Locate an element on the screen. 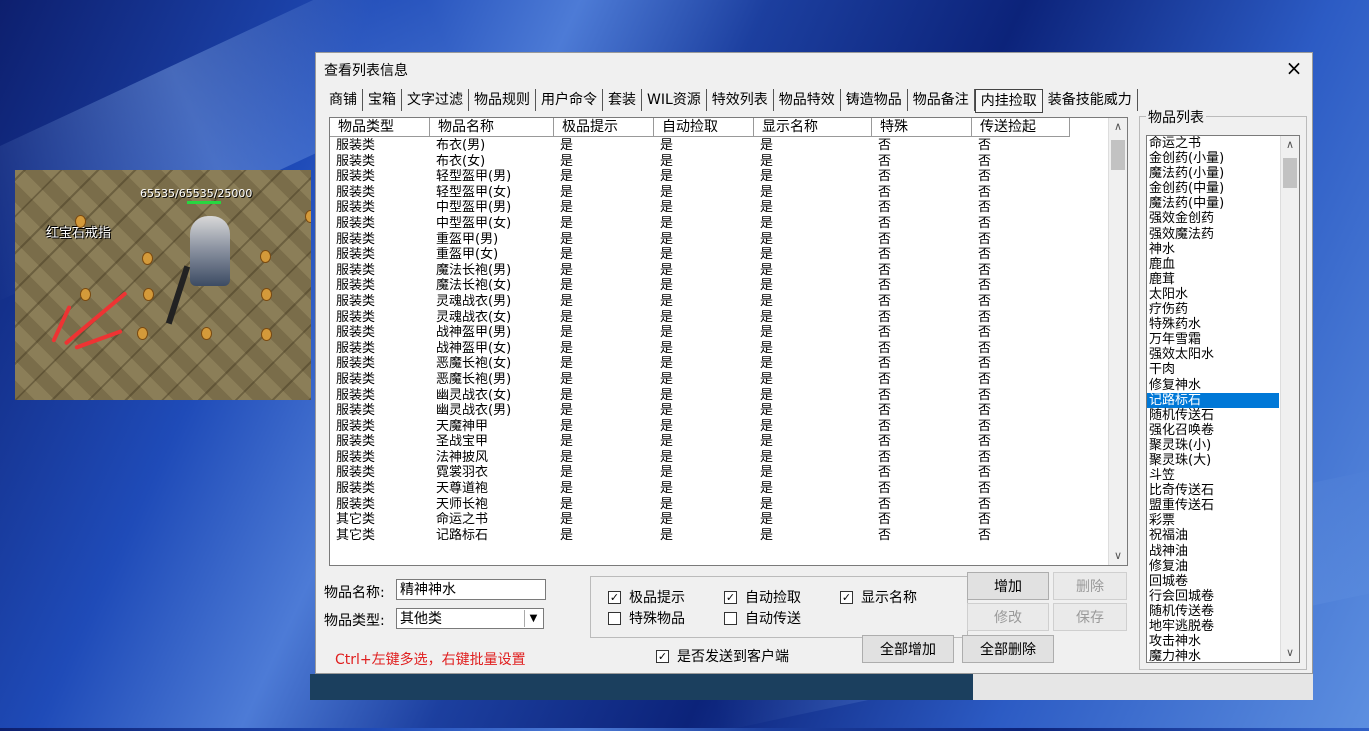 The width and height of the screenshot is (1369, 731). tab-12: 装备技能威力 is located at coordinates (1090, 100).